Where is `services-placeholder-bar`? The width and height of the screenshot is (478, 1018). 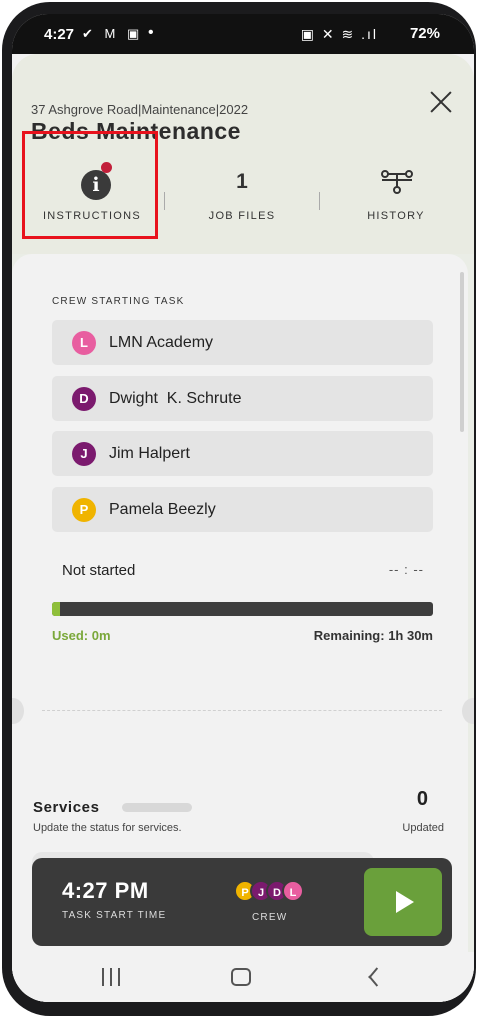 services-placeholder-bar is located at coordinates (157, 807).